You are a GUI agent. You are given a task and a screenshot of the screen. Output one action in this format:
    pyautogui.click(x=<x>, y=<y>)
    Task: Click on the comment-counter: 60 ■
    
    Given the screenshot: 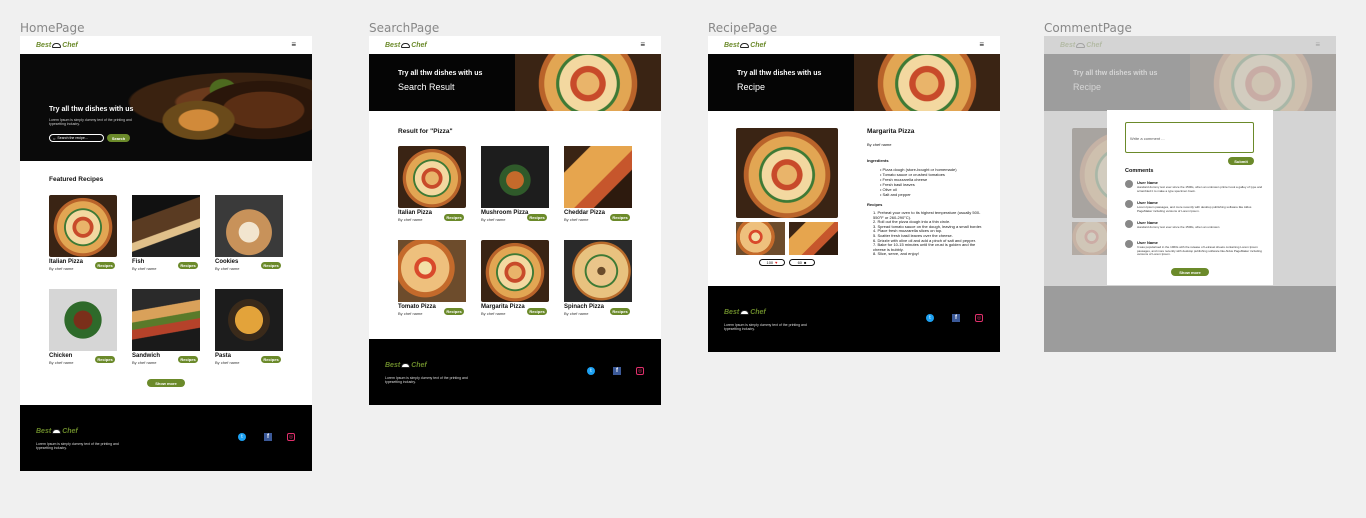 What is the action you would take?
    pyautogui.click(x=802, y=262)
    